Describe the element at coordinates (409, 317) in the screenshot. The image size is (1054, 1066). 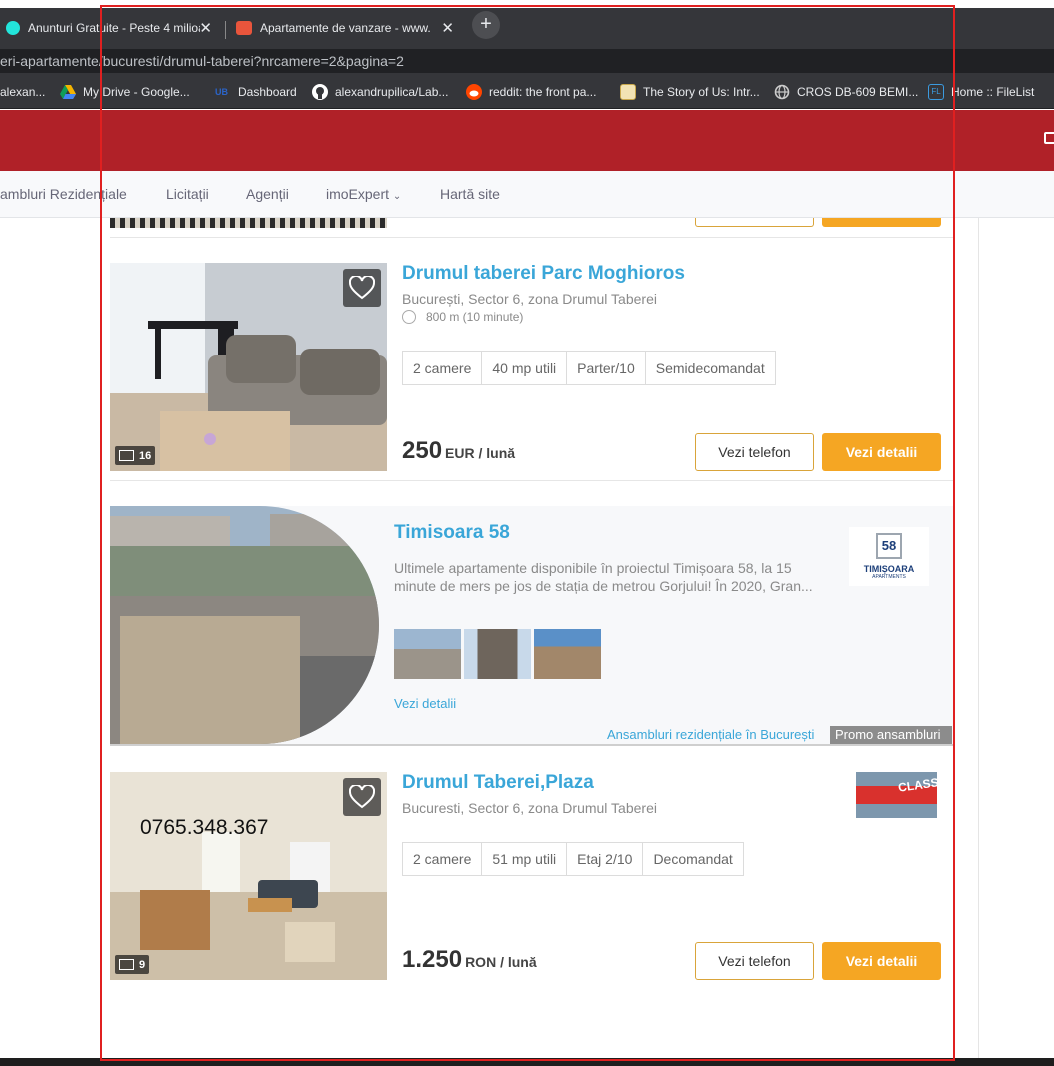
I see `metro-icon` at that location.